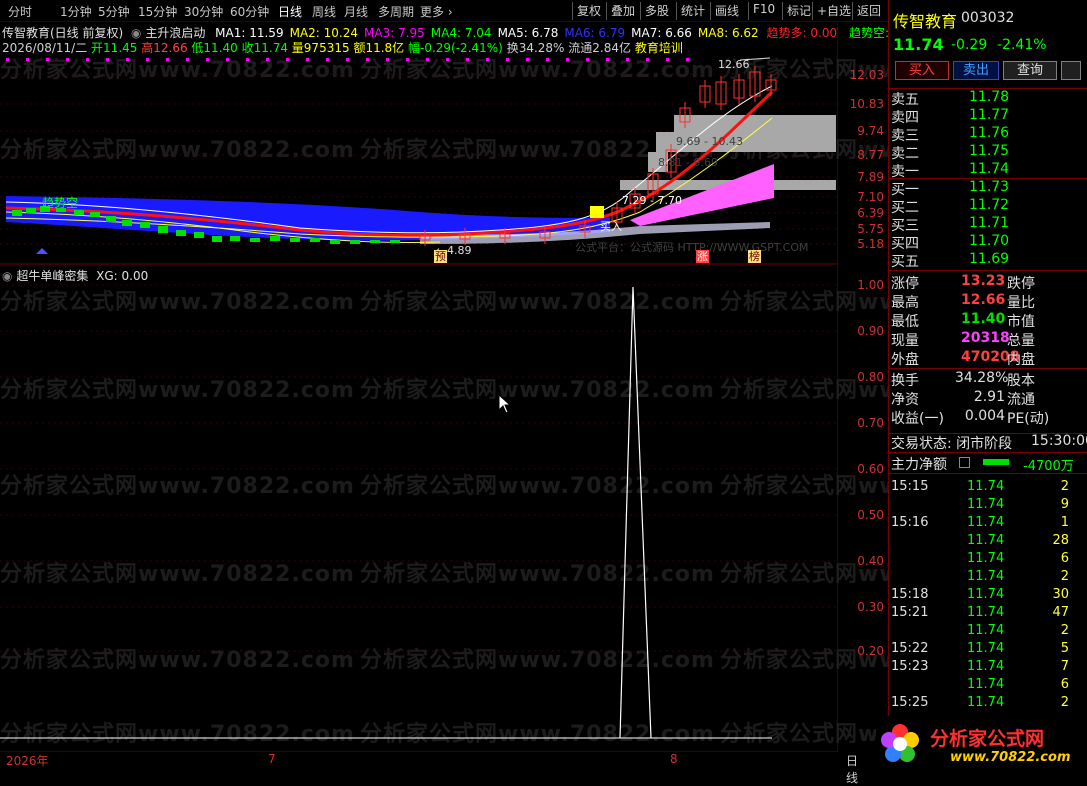  What do you see at coordinates (988, 301) in the screenshot?
I see `stats-row: 最高 12.66 量比` at bounding box center [988, 301].